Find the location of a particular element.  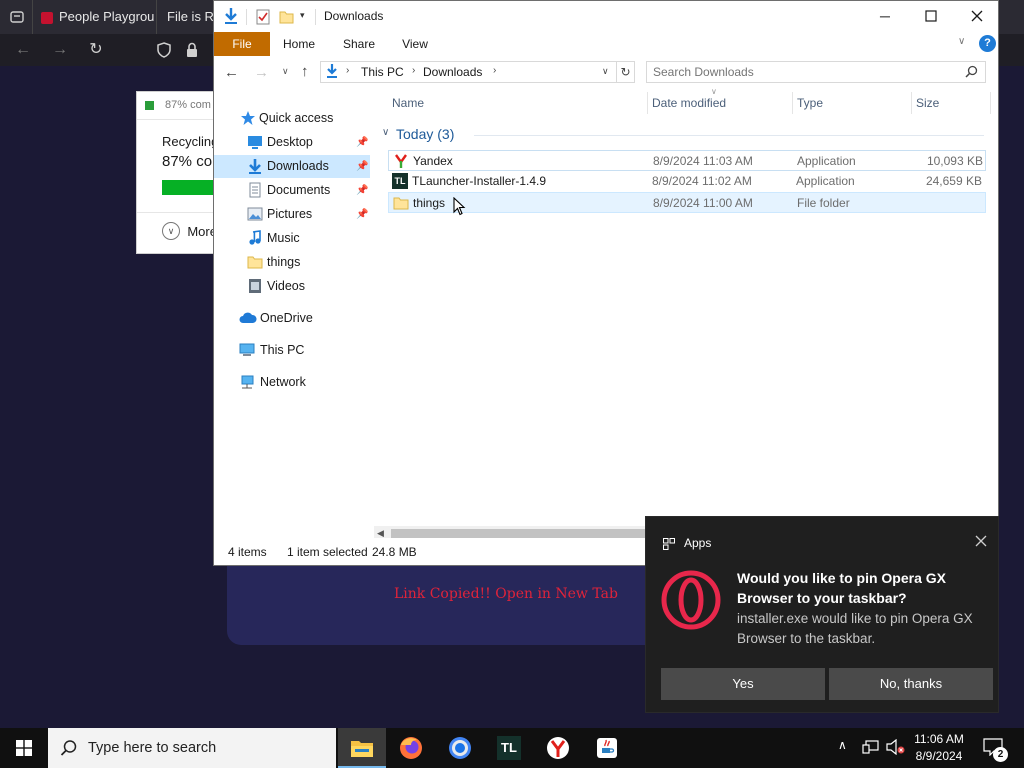

recycle-label: Recycling is located at coordinates (189, 141).